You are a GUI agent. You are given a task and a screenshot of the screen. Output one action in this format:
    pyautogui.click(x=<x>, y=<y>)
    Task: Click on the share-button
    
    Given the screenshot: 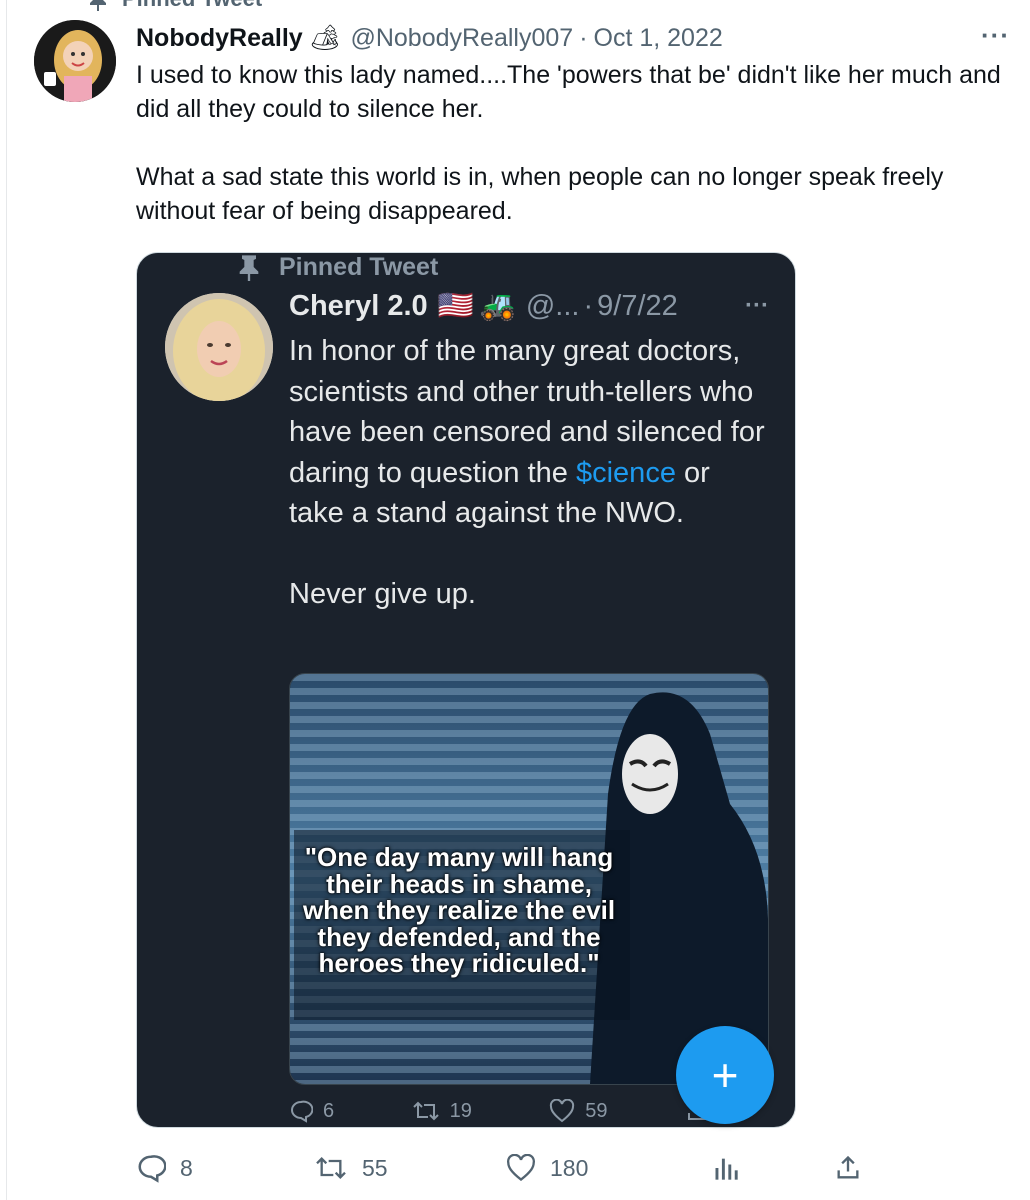 What is the action you would take?
    pyautogui.click(x=848, y=1168)
    